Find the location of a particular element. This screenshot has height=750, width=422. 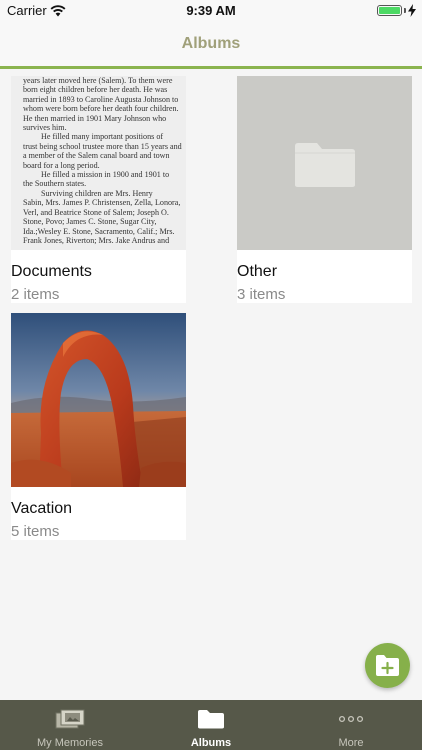

arch-photo is located at coordinates (98, 400).